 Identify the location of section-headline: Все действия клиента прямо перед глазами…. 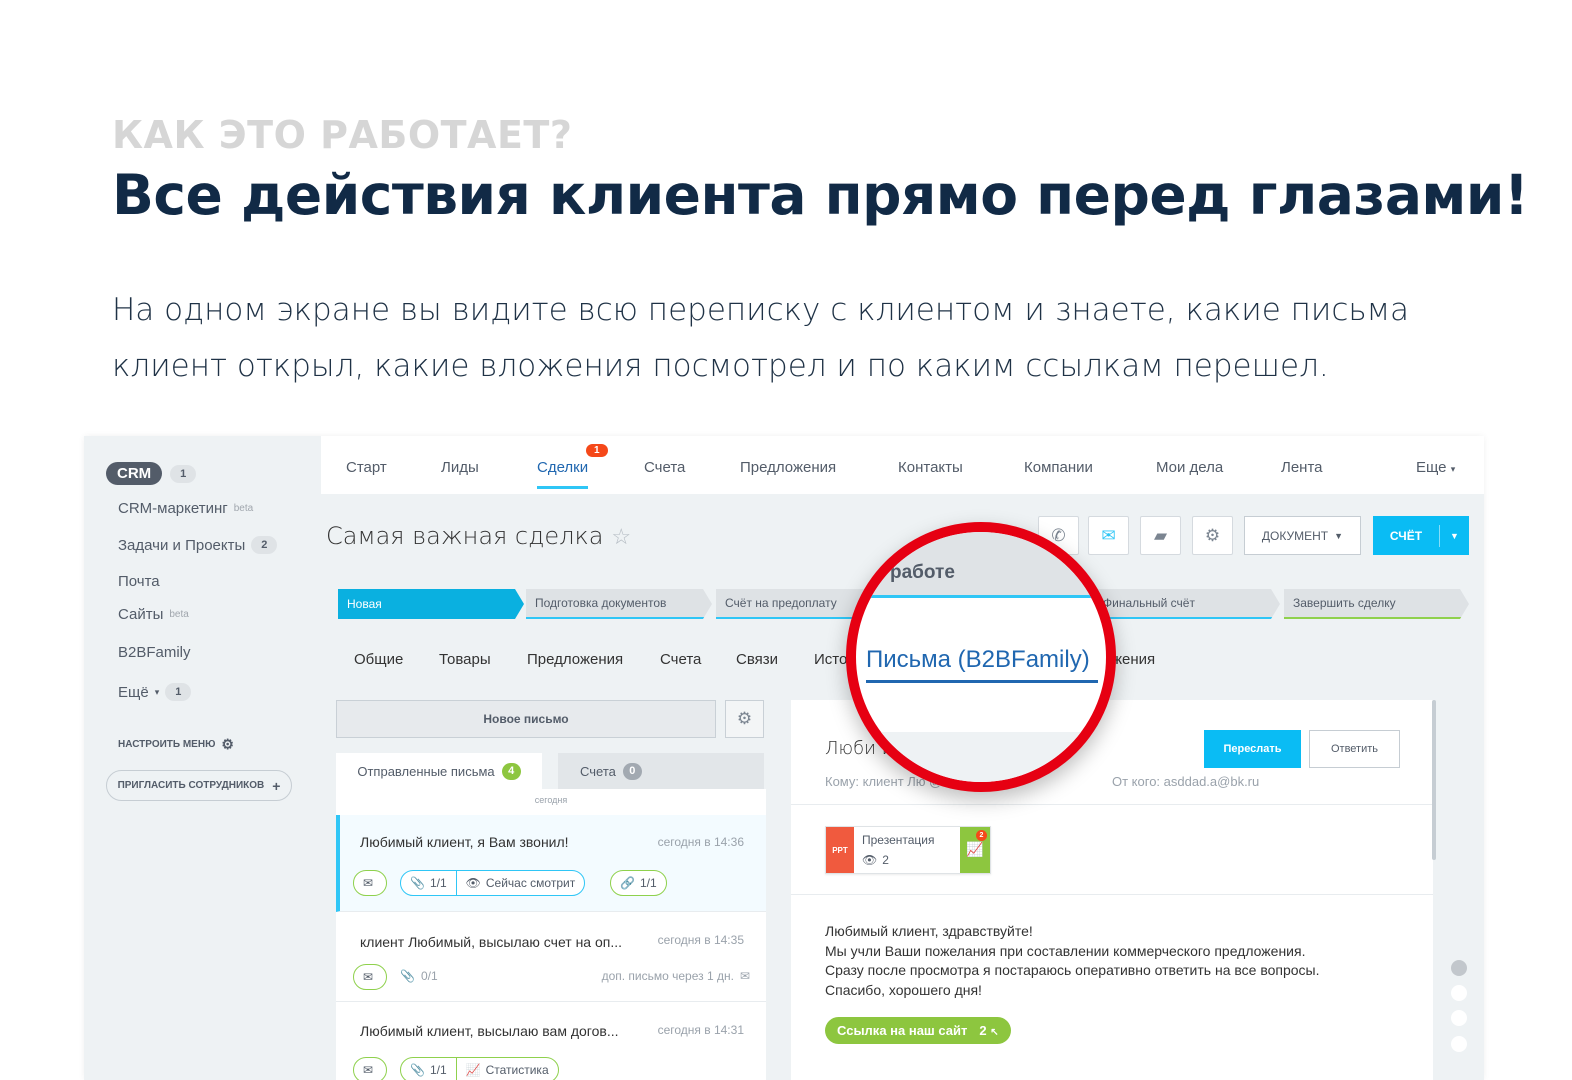
(820, 195).